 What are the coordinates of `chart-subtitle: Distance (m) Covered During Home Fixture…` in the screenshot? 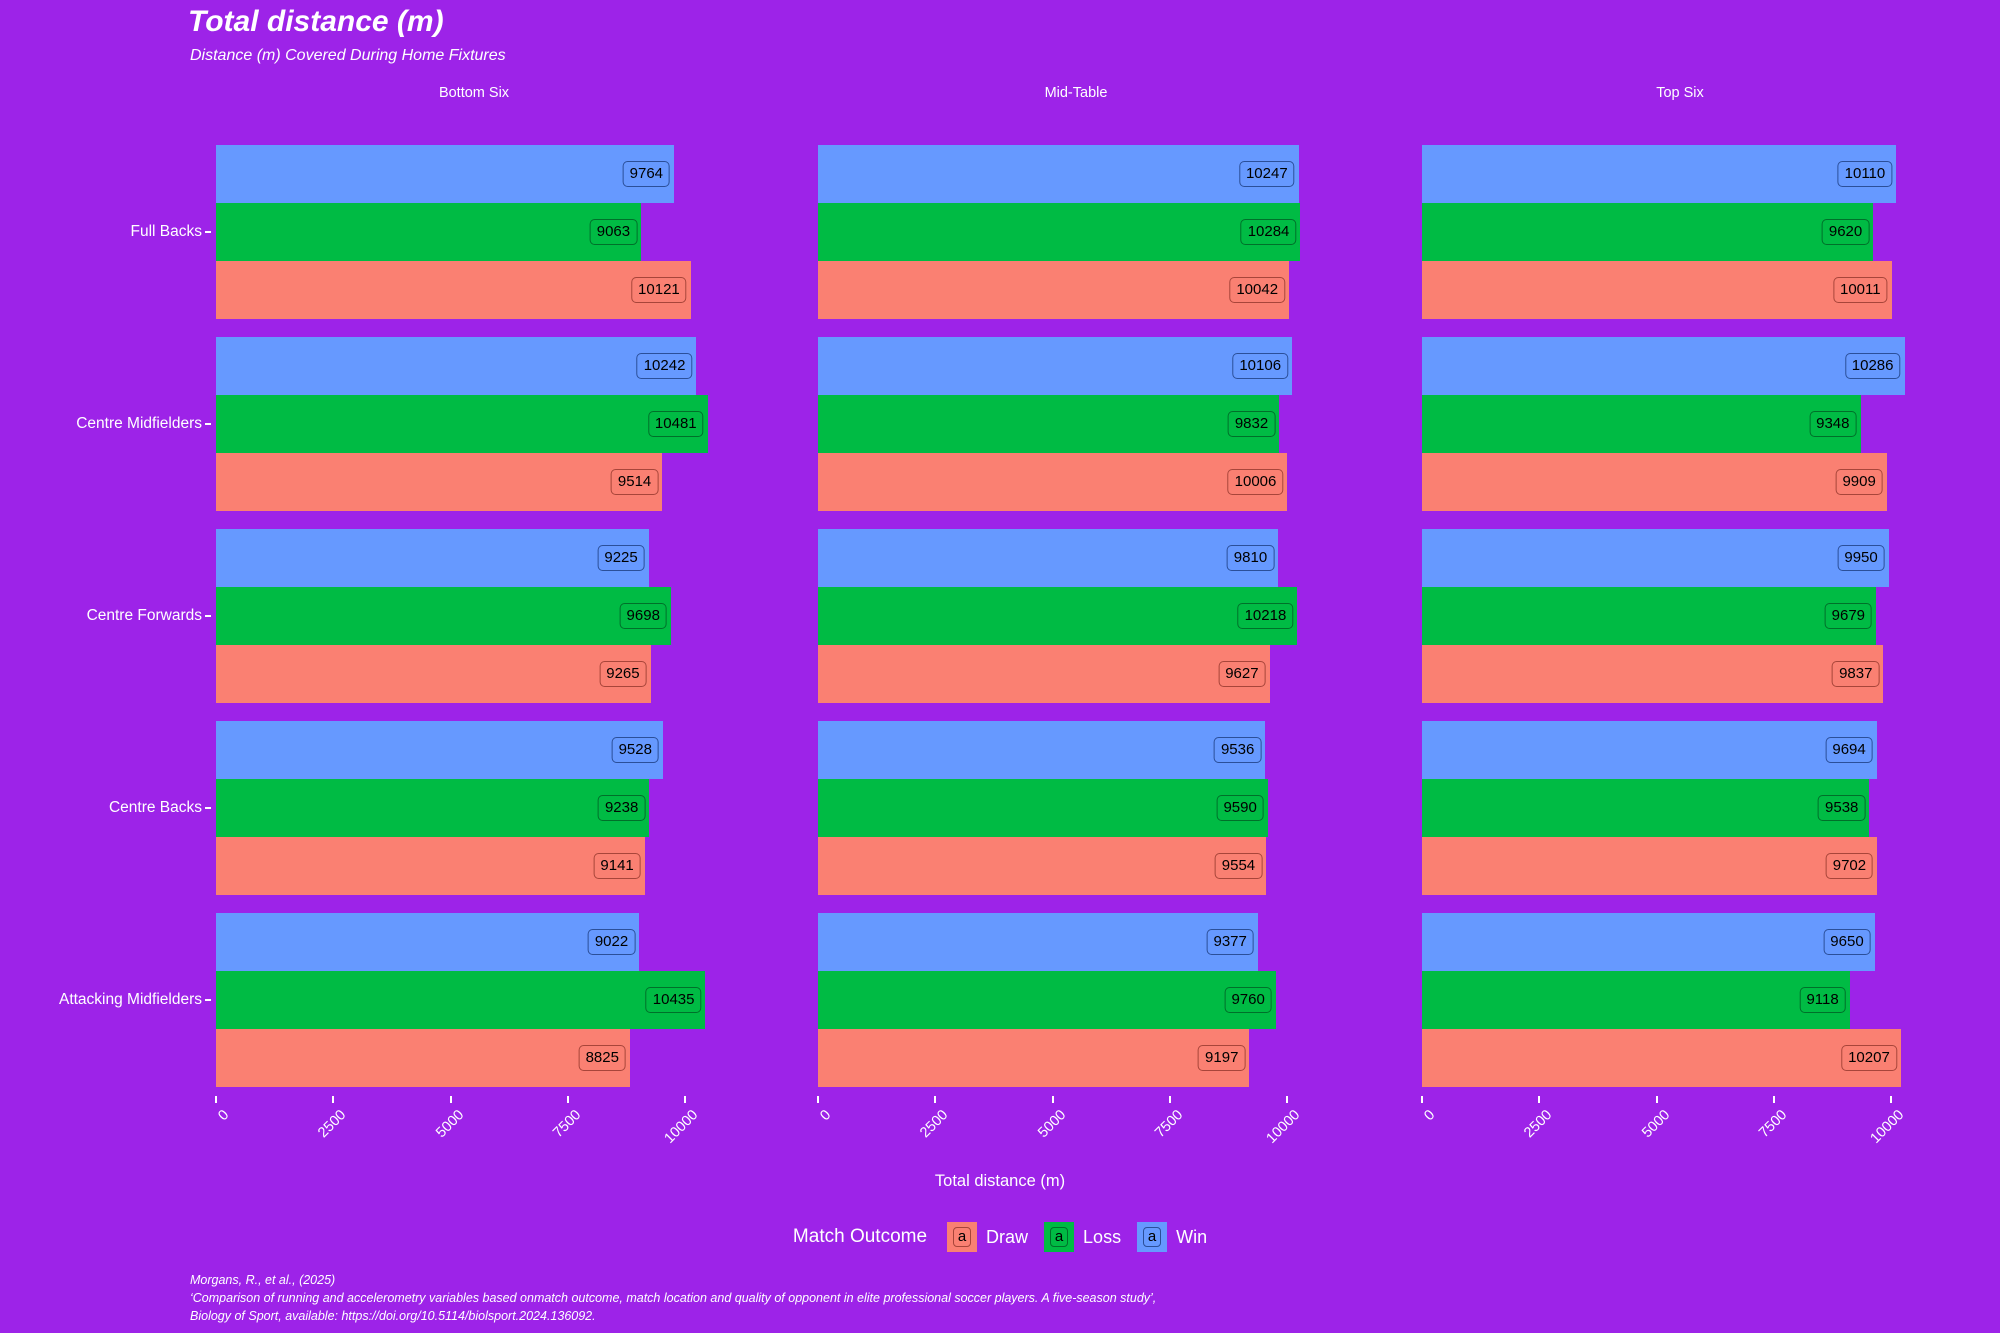 It's located at (348, 55).